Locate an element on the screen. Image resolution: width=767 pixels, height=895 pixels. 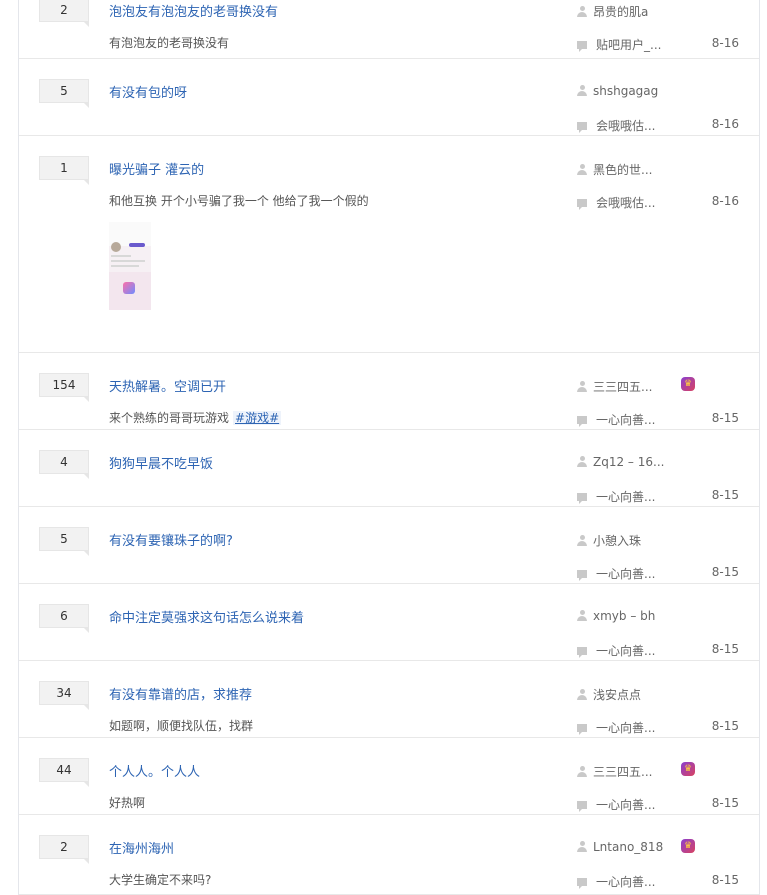
author-name: 昂贵的肌a is located at coordinates (620, 12).